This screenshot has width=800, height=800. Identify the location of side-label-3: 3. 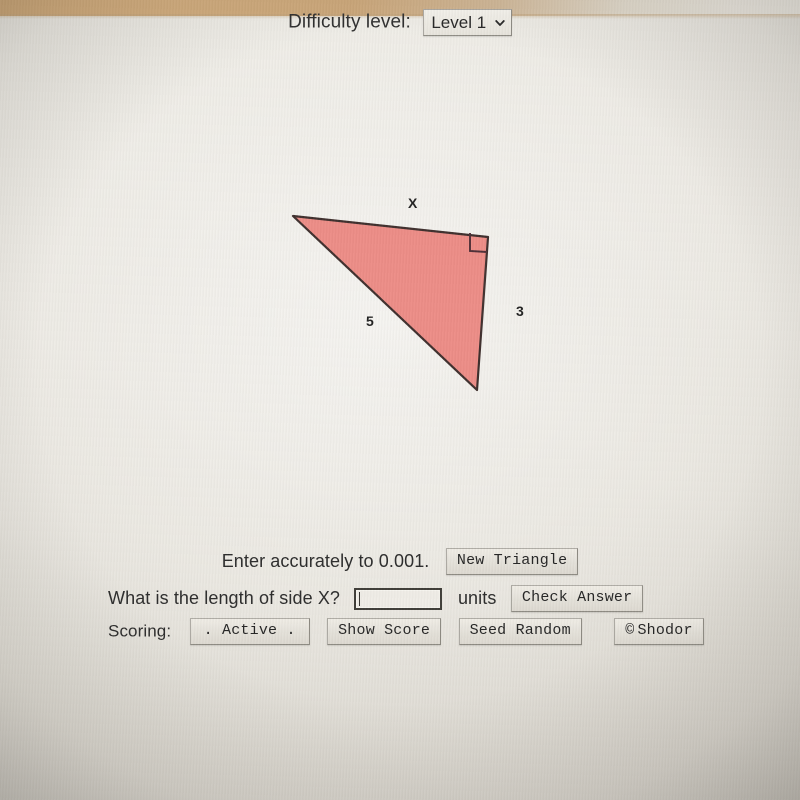
(520, 311).